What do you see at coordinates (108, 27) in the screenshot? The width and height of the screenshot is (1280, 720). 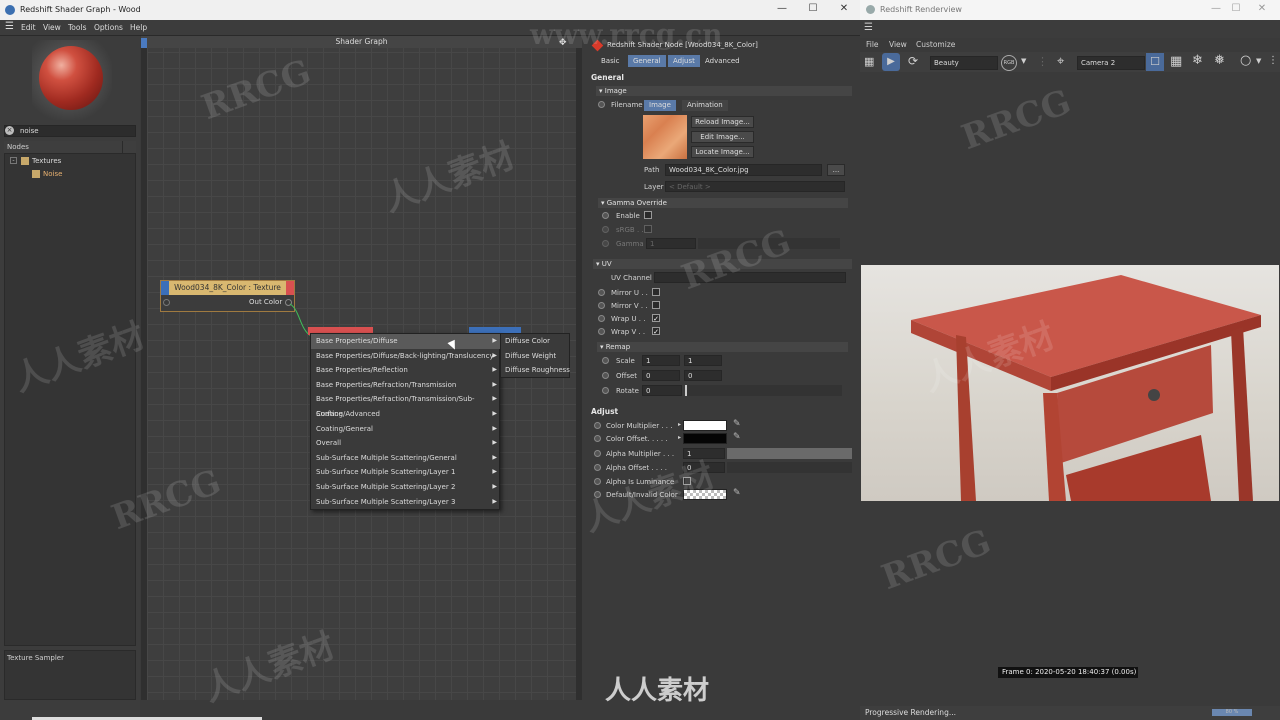 I see `menu-options: Options` at bounding box center [108, 27].